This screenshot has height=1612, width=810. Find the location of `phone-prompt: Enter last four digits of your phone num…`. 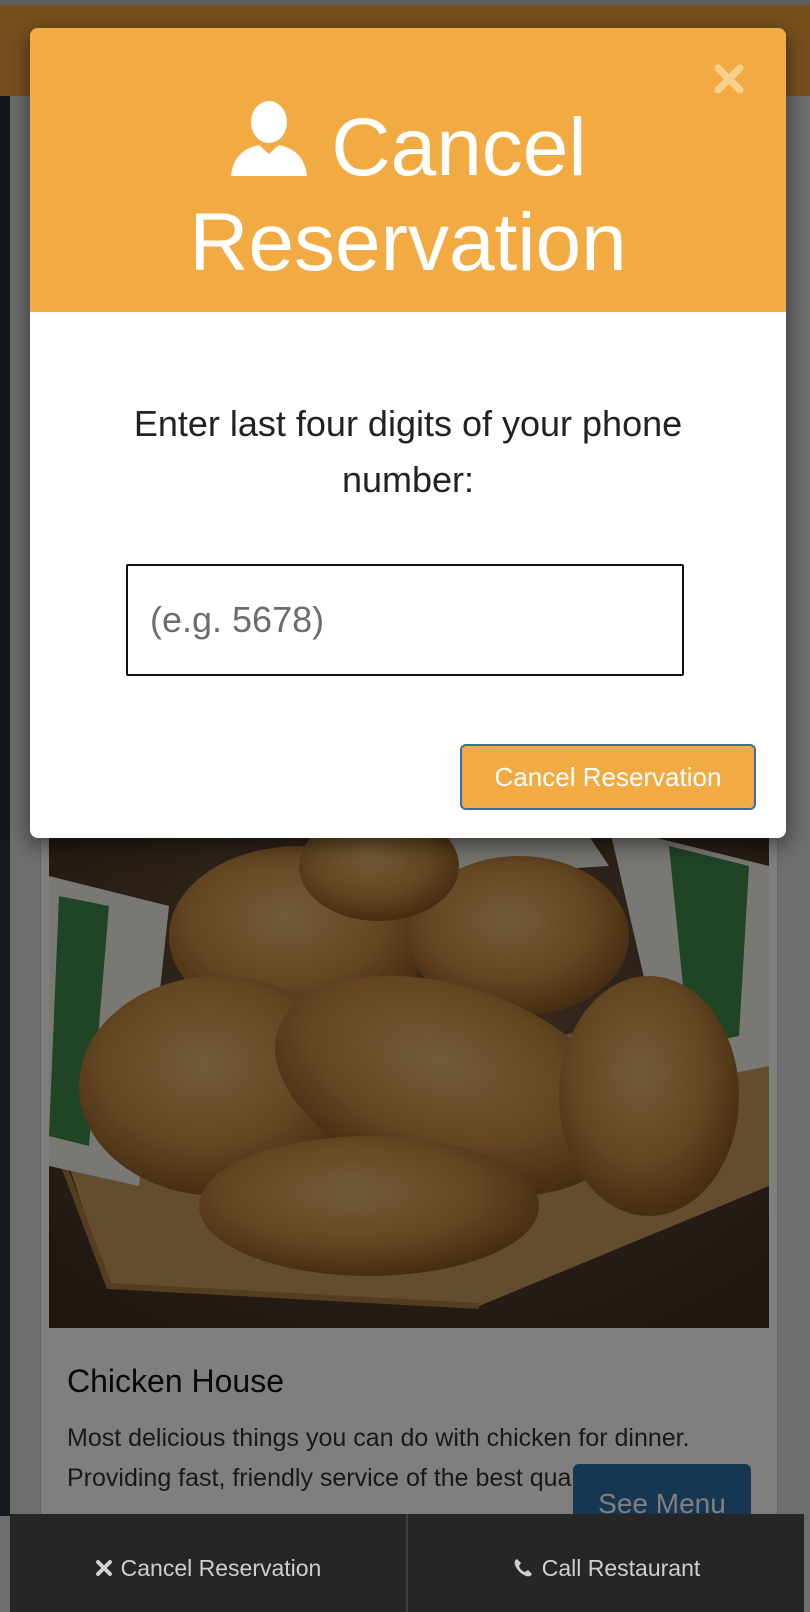

phone-prompt: Enter last four digits of your phone num… is located at coordinates (408, 451).